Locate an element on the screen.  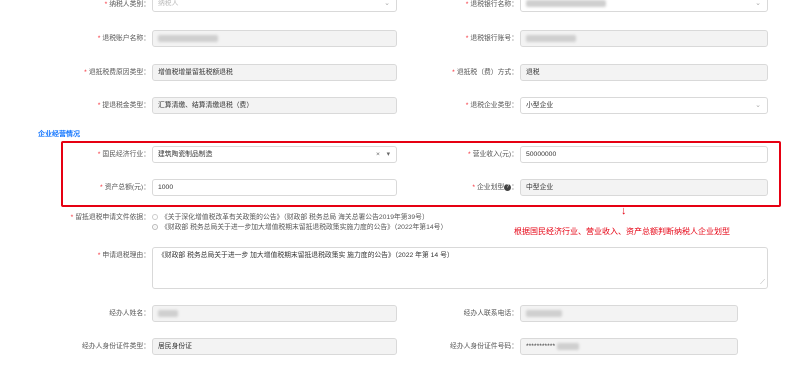
refund-bank-name-label: * 退税银行名称： is located at coordinates (491, 4).